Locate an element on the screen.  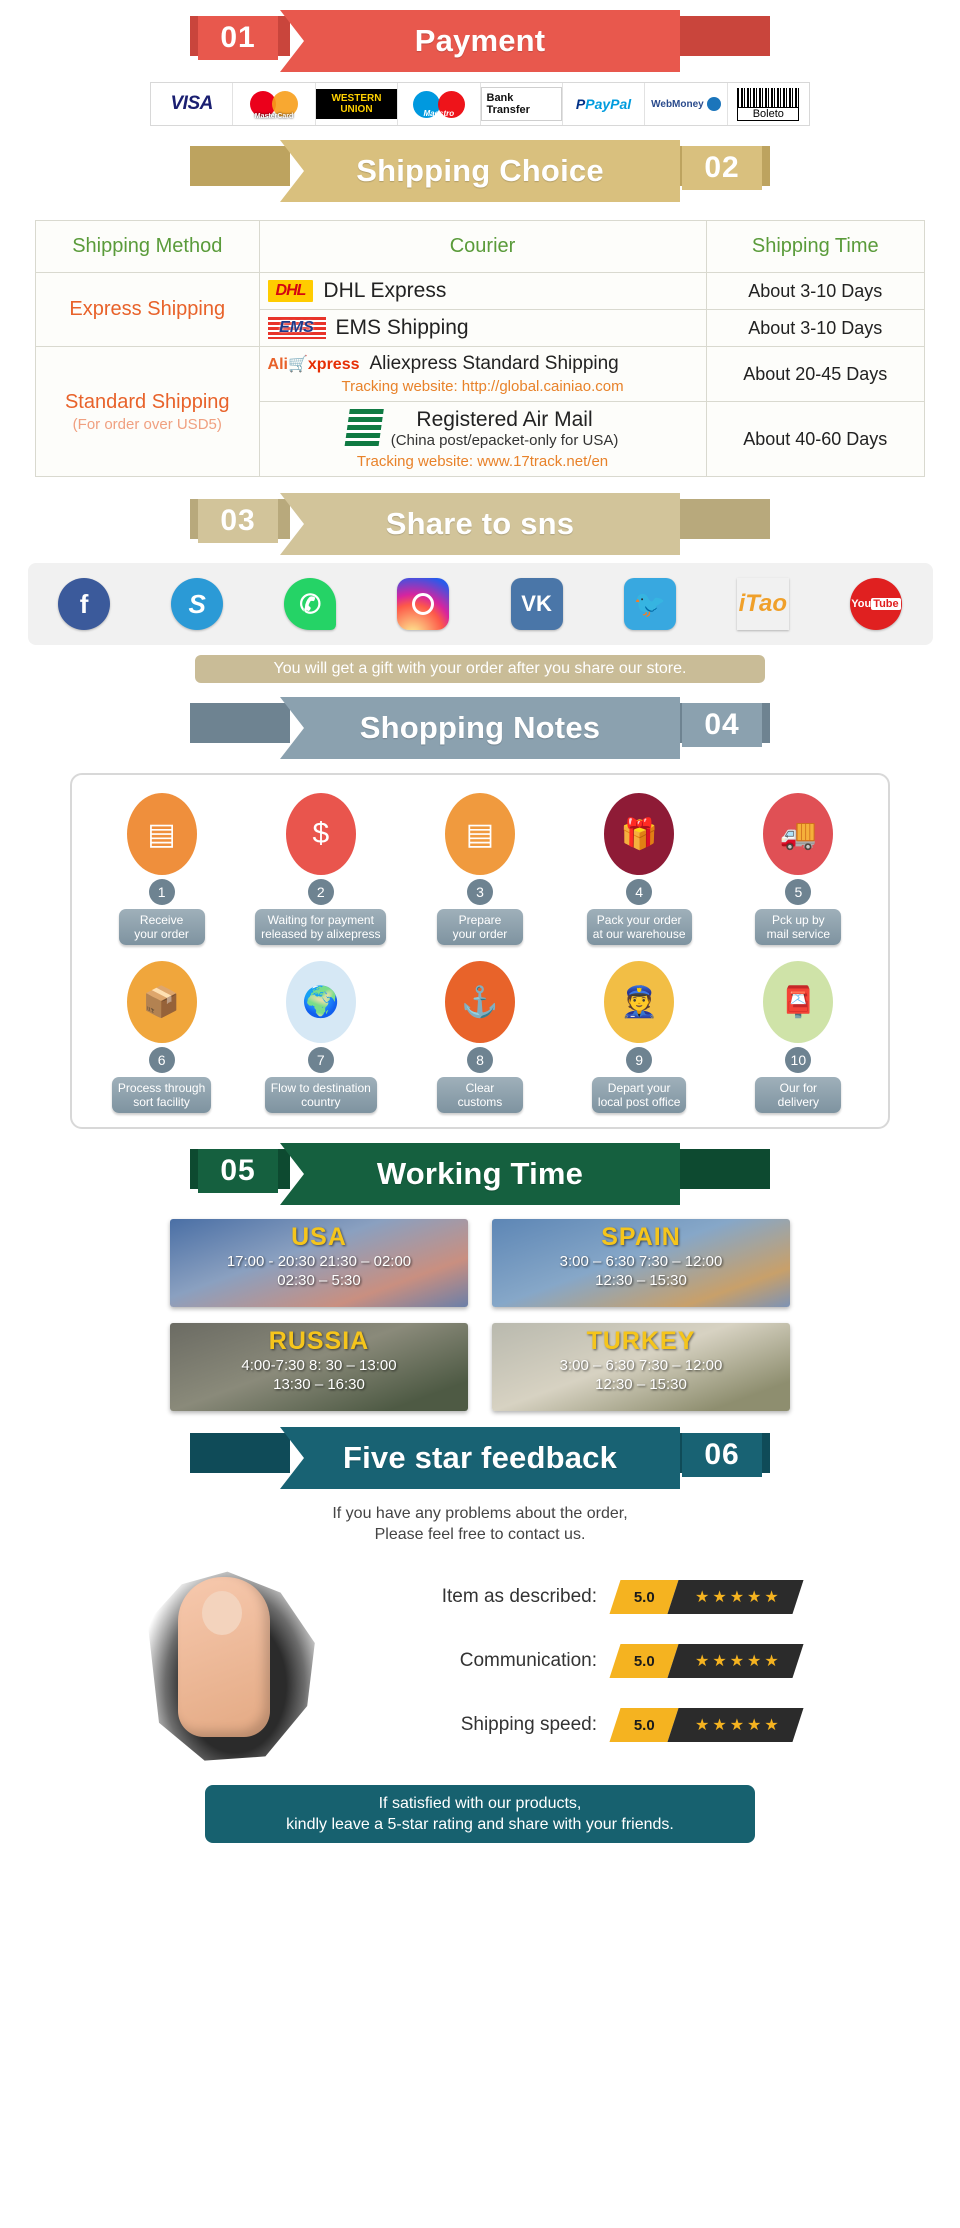
mastercard-icon: MasterCard is located at coordinates (274, 104).